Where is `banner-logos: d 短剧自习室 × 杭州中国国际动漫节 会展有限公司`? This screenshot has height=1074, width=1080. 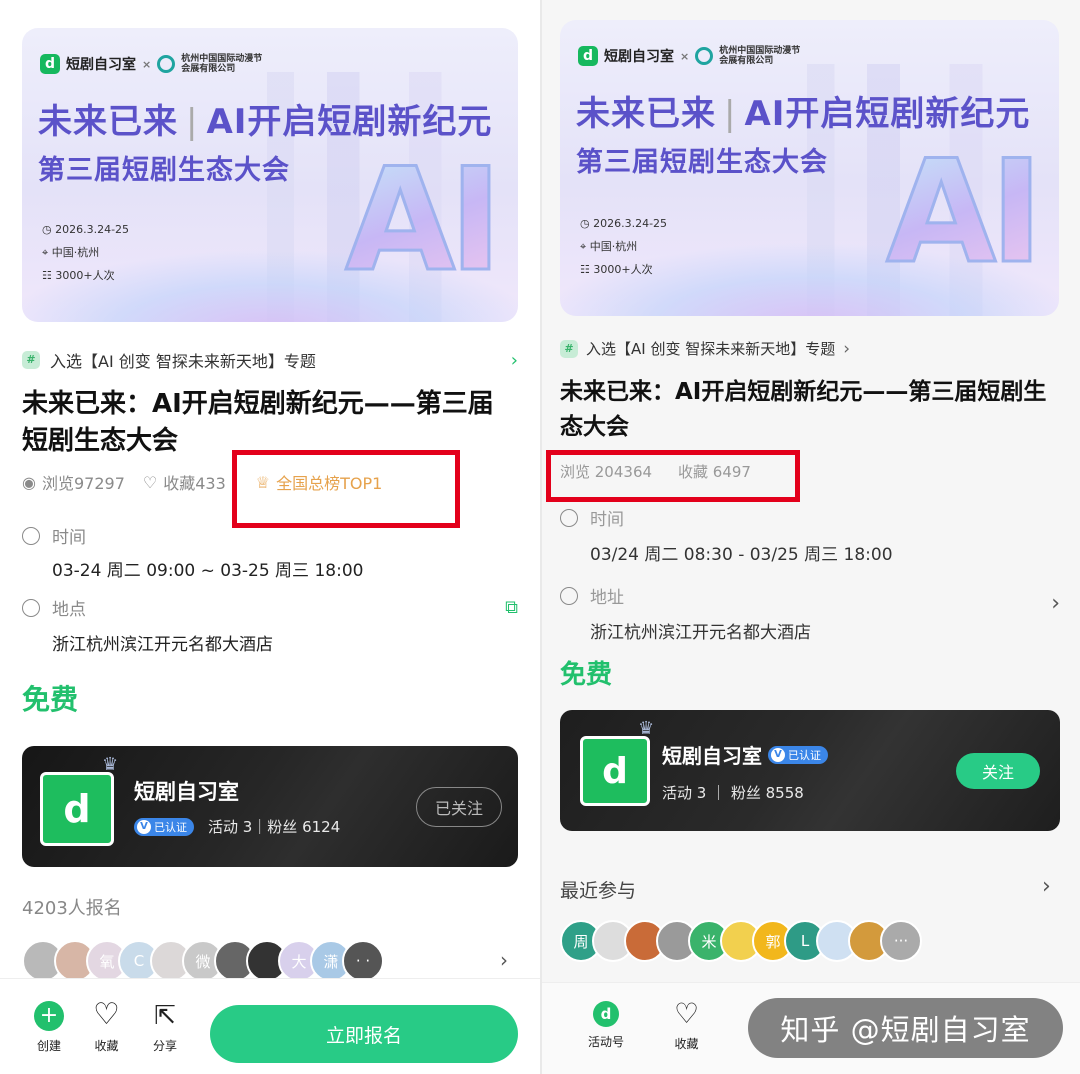
banner-logos: d 短剧自习室 × 杭州中国国际动漫节 会展有限公司 is located at coordinates (689, 56).